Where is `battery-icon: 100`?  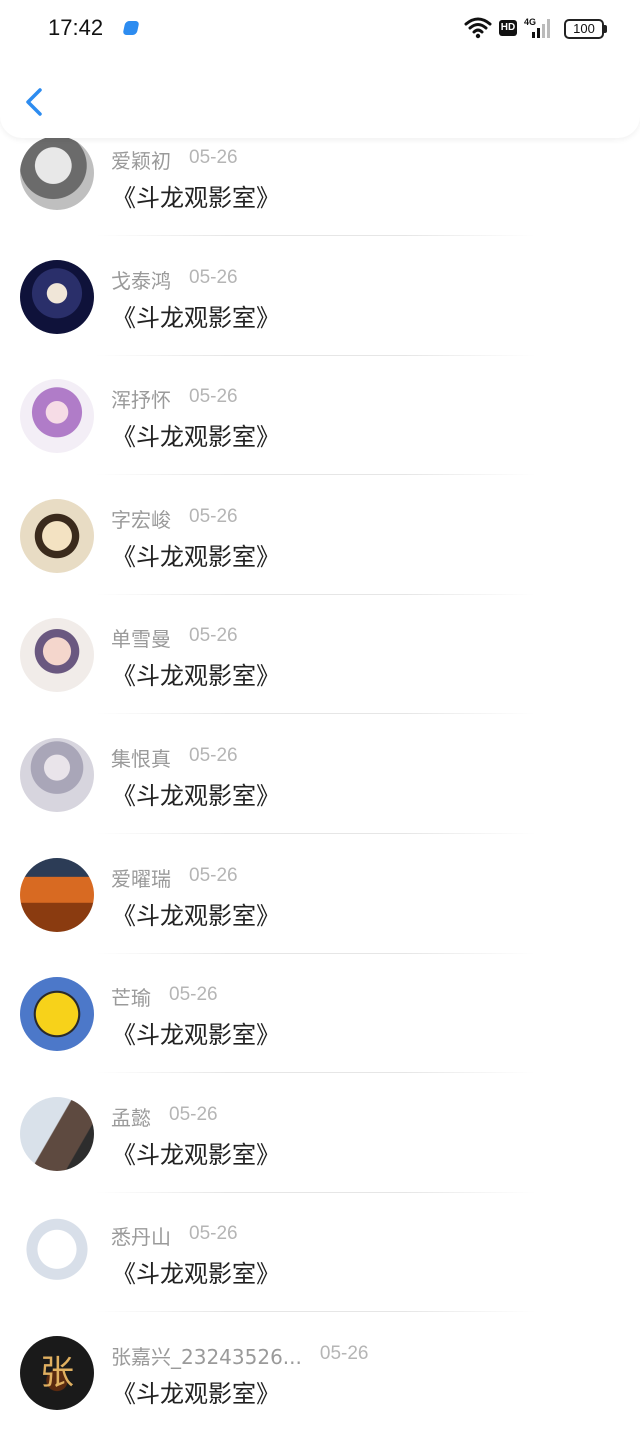
battery-icon: 100 is located at coordinates (585, 29).